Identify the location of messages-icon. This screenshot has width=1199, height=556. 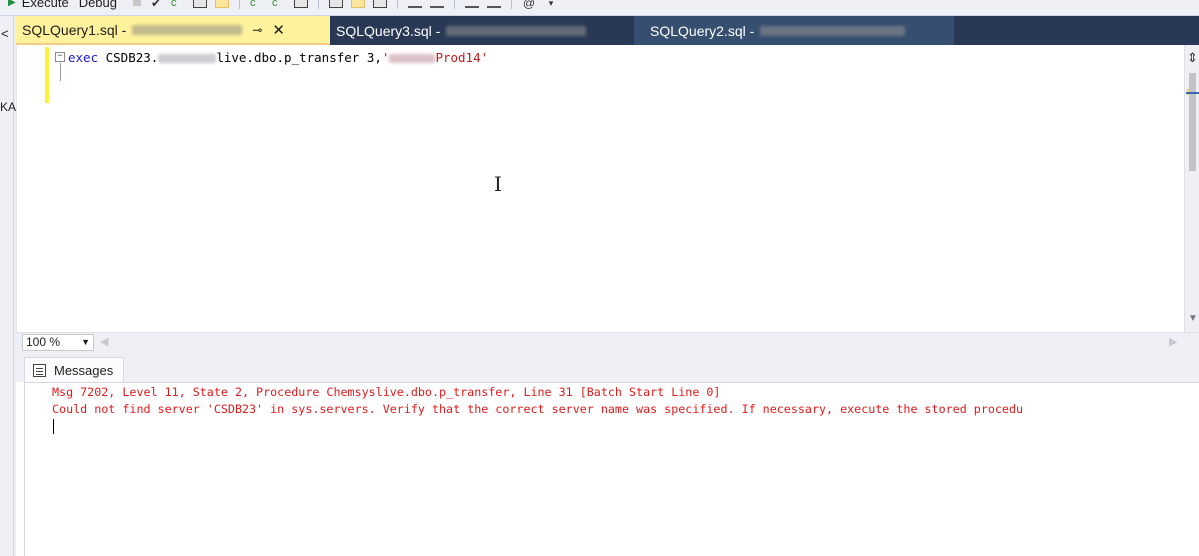
(39, 370).